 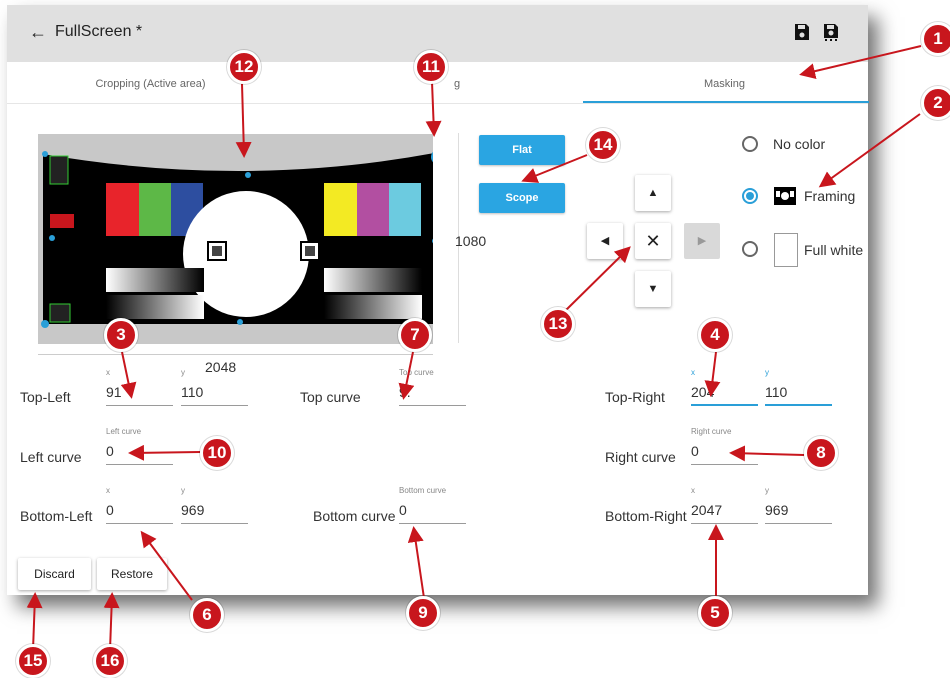 I want to click on top-right-y-caption: y, so click(x=767, y=372).